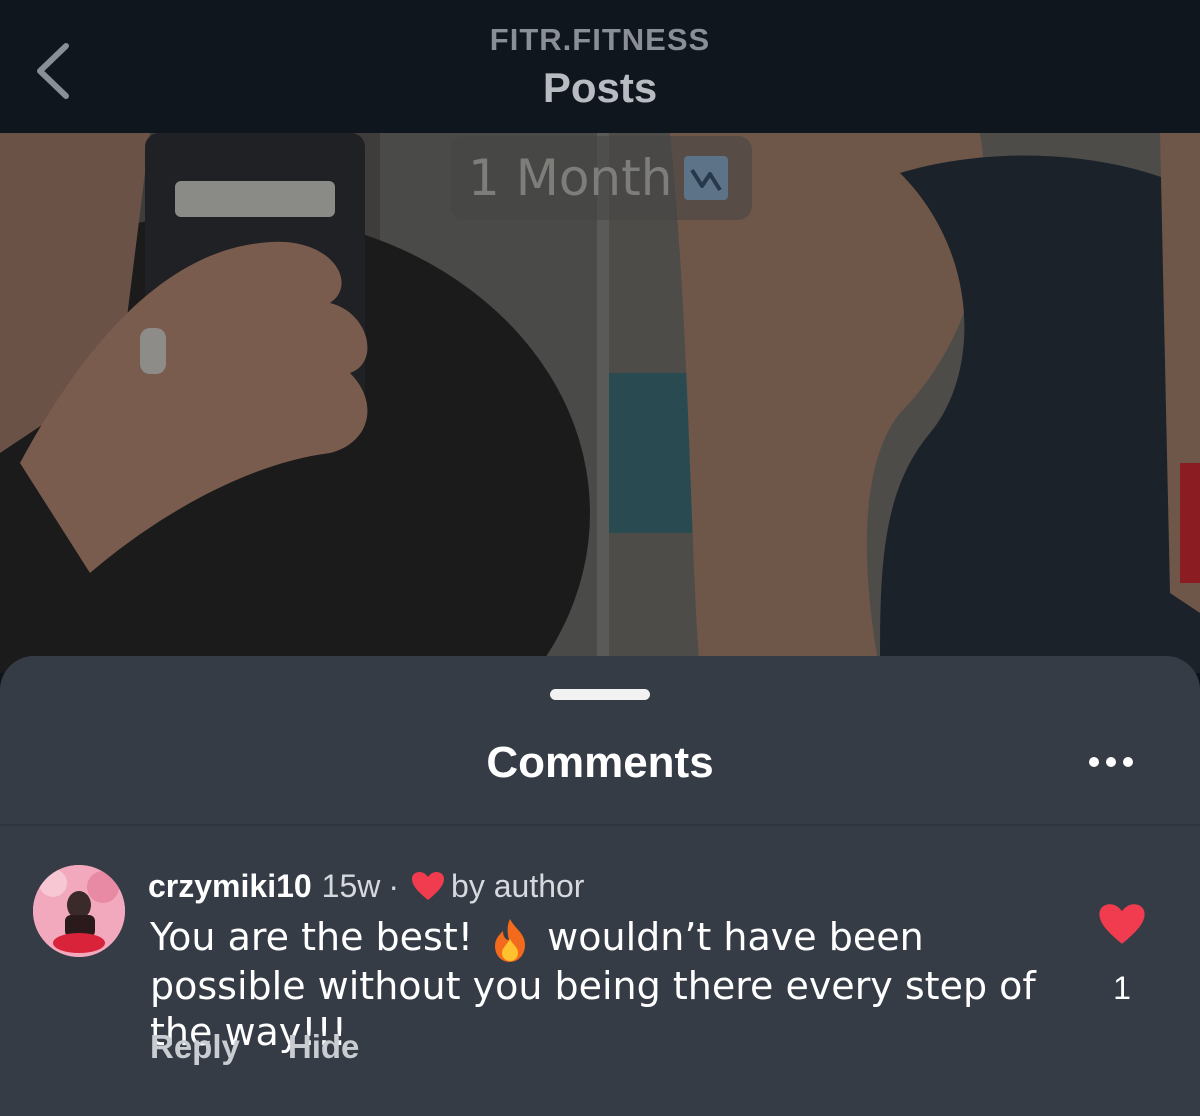 The height and width of the screenshot is (1116, 1200). I want to click on hide-button: Hide, so click(324, 1047).